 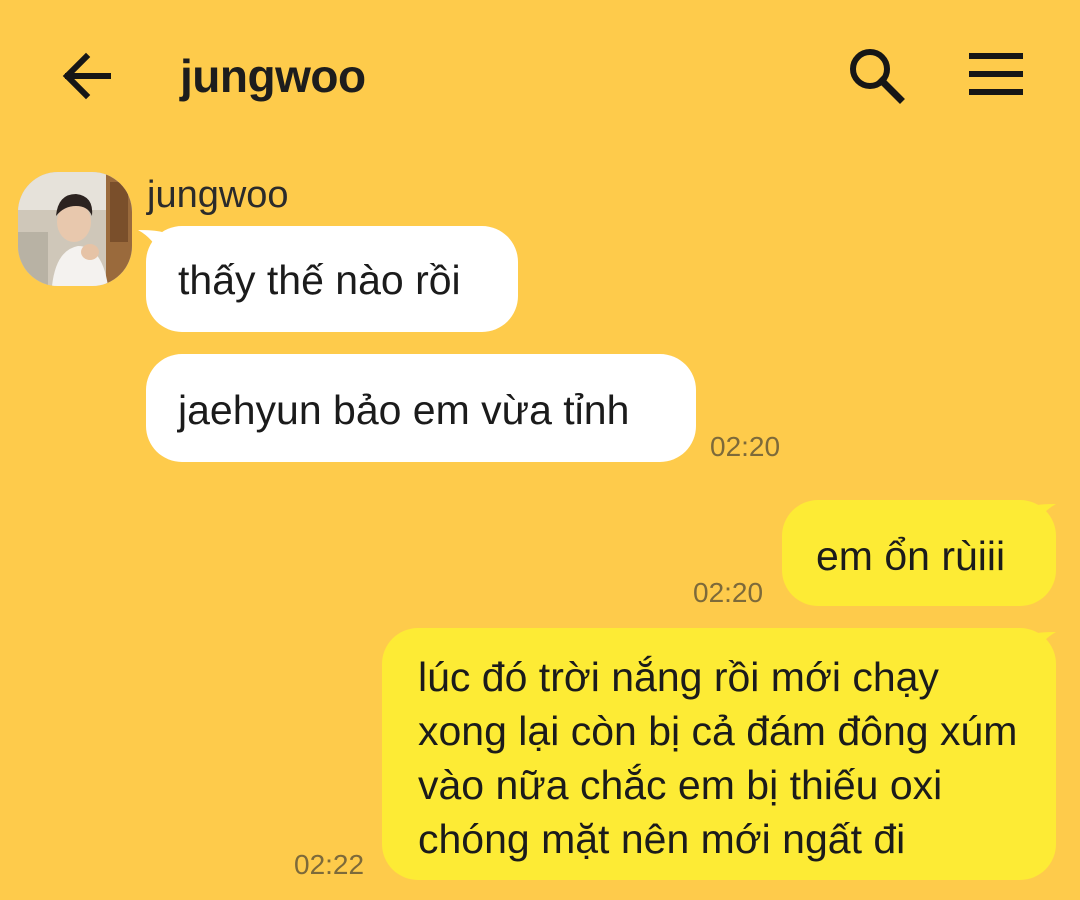 What do you see at coordinates (273, 76) in the screenshot?
I see `chat-title: jungwoo` at bounding box center [273, 76].